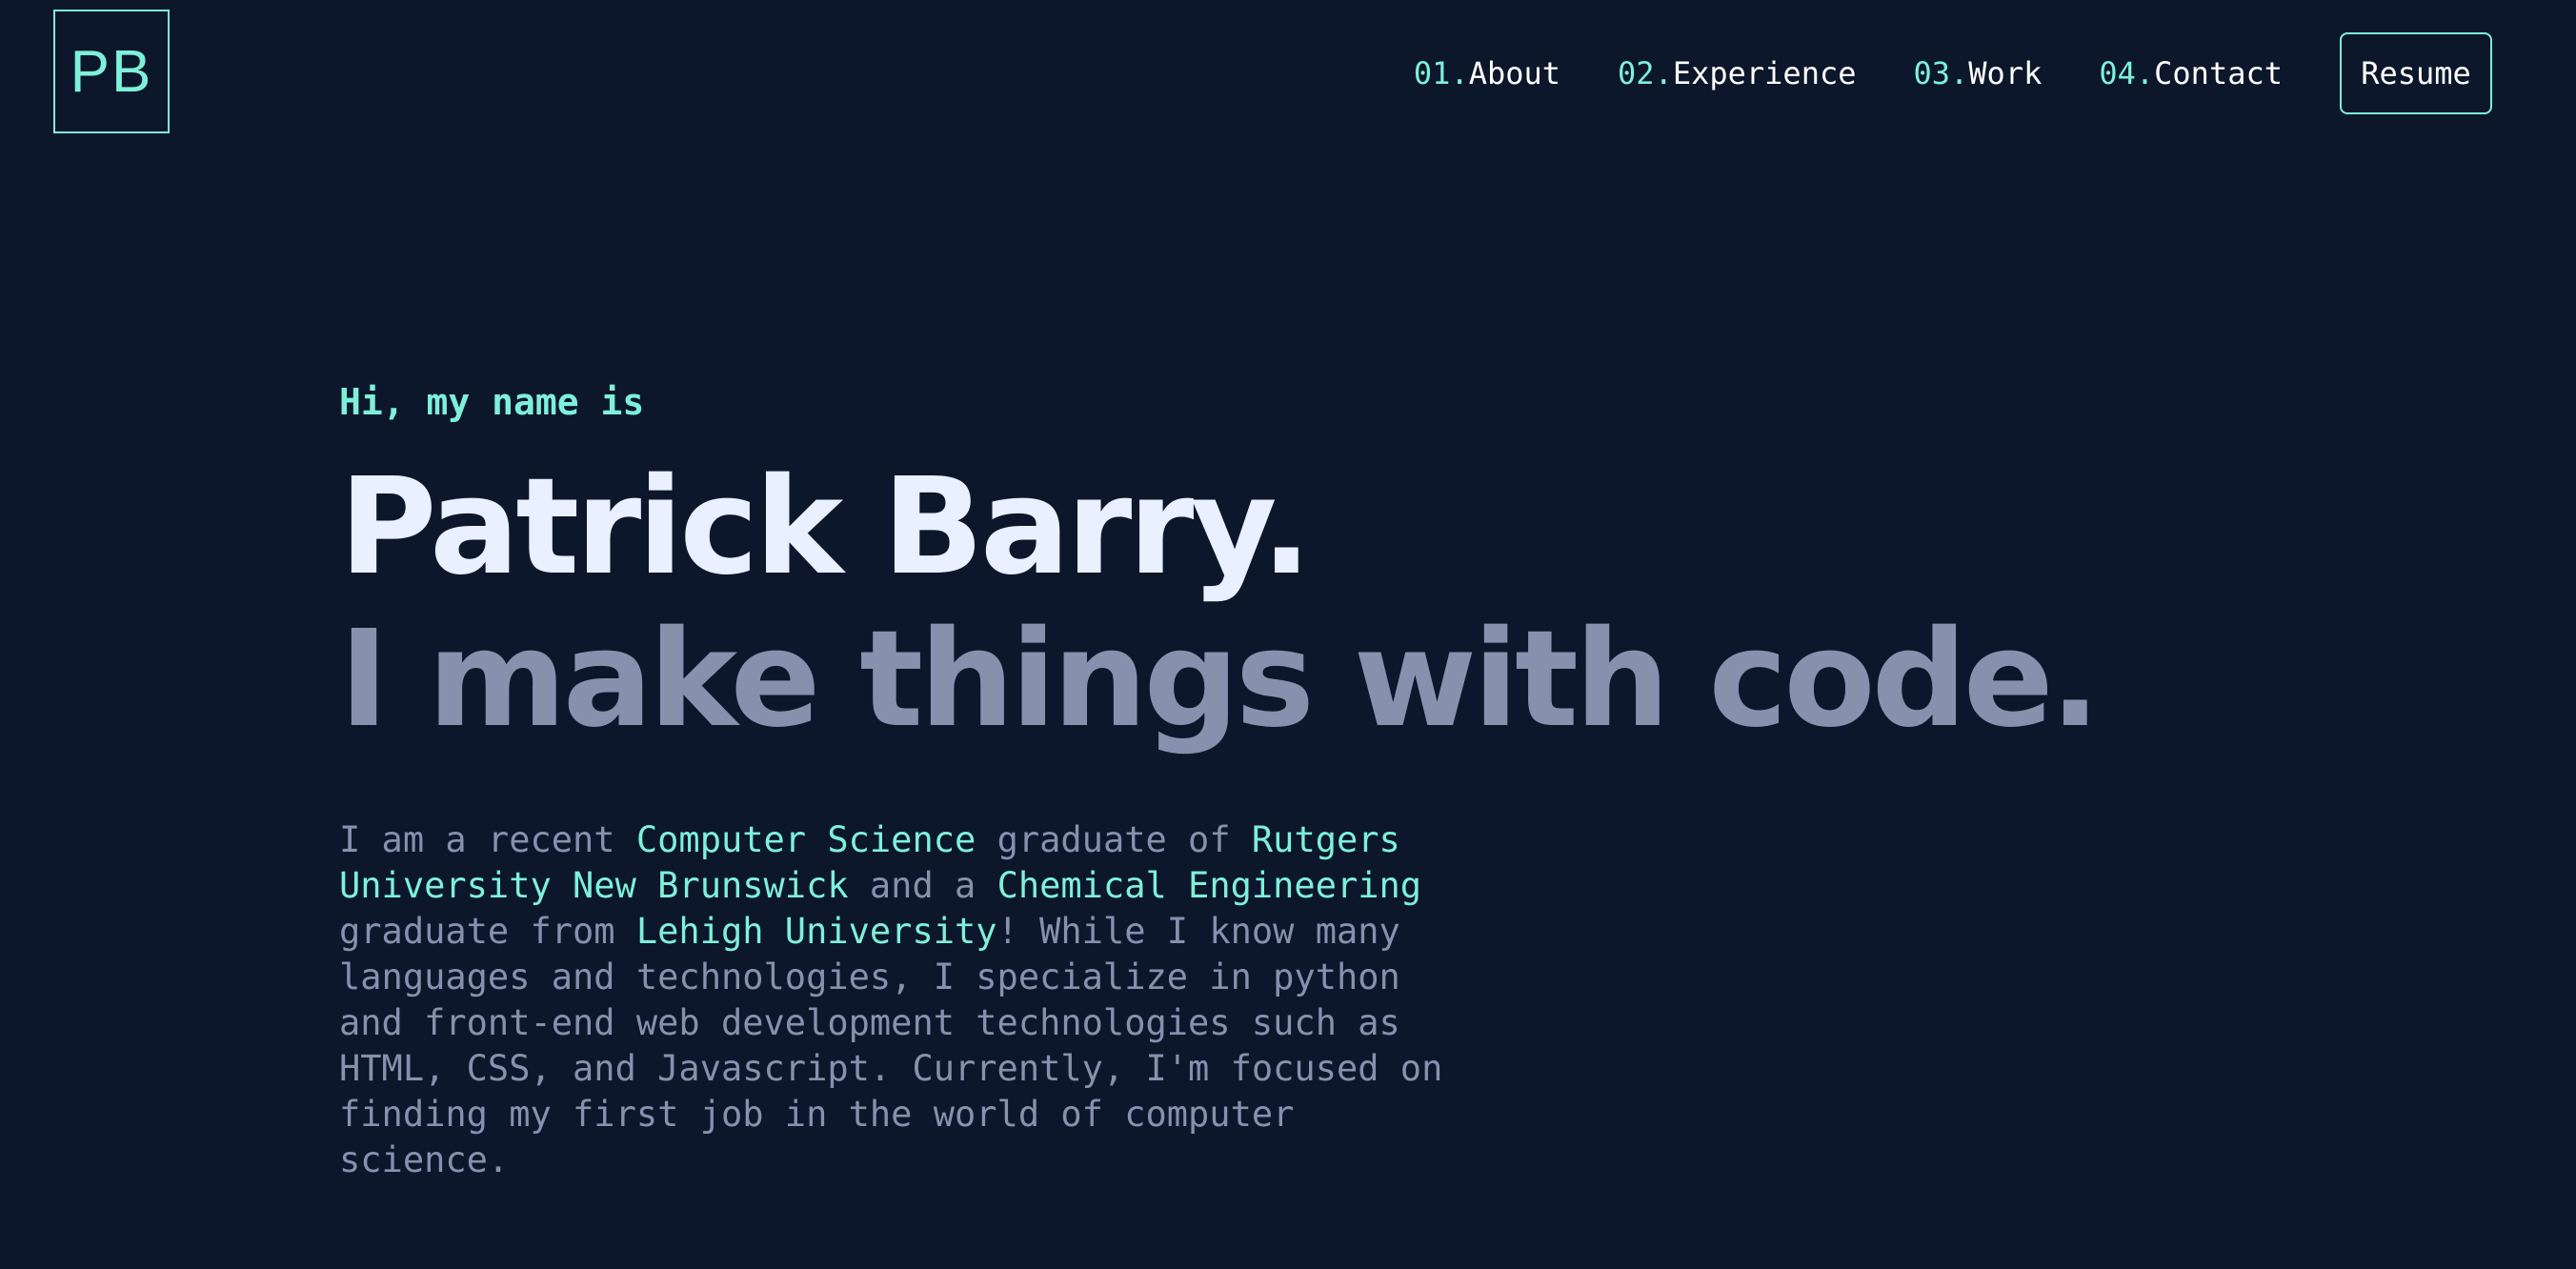 This screenshot has width=2576, height=1269. I want to click on nav-item-about: 01. About, so click(1487, 73).